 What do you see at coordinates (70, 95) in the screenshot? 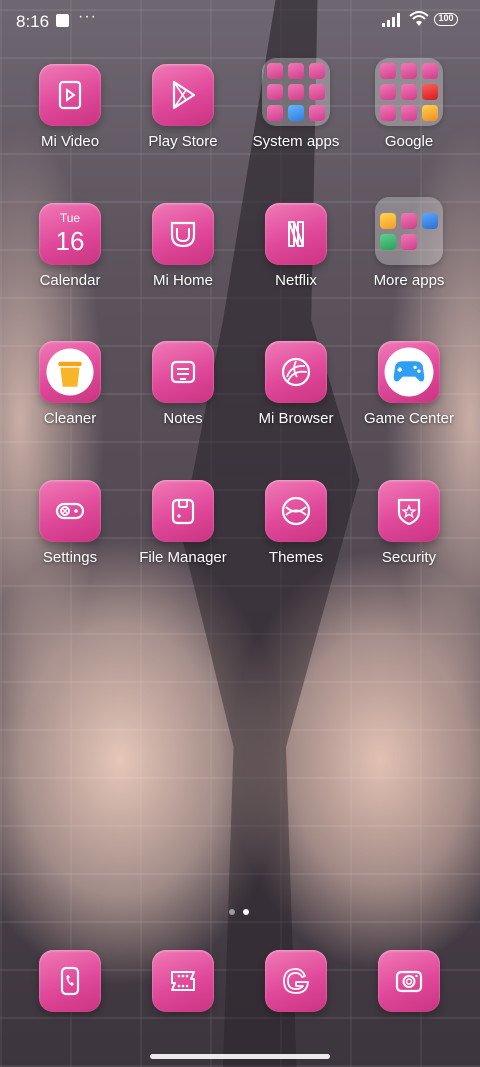
I see `video-icon` at bounding box center [70, 95].